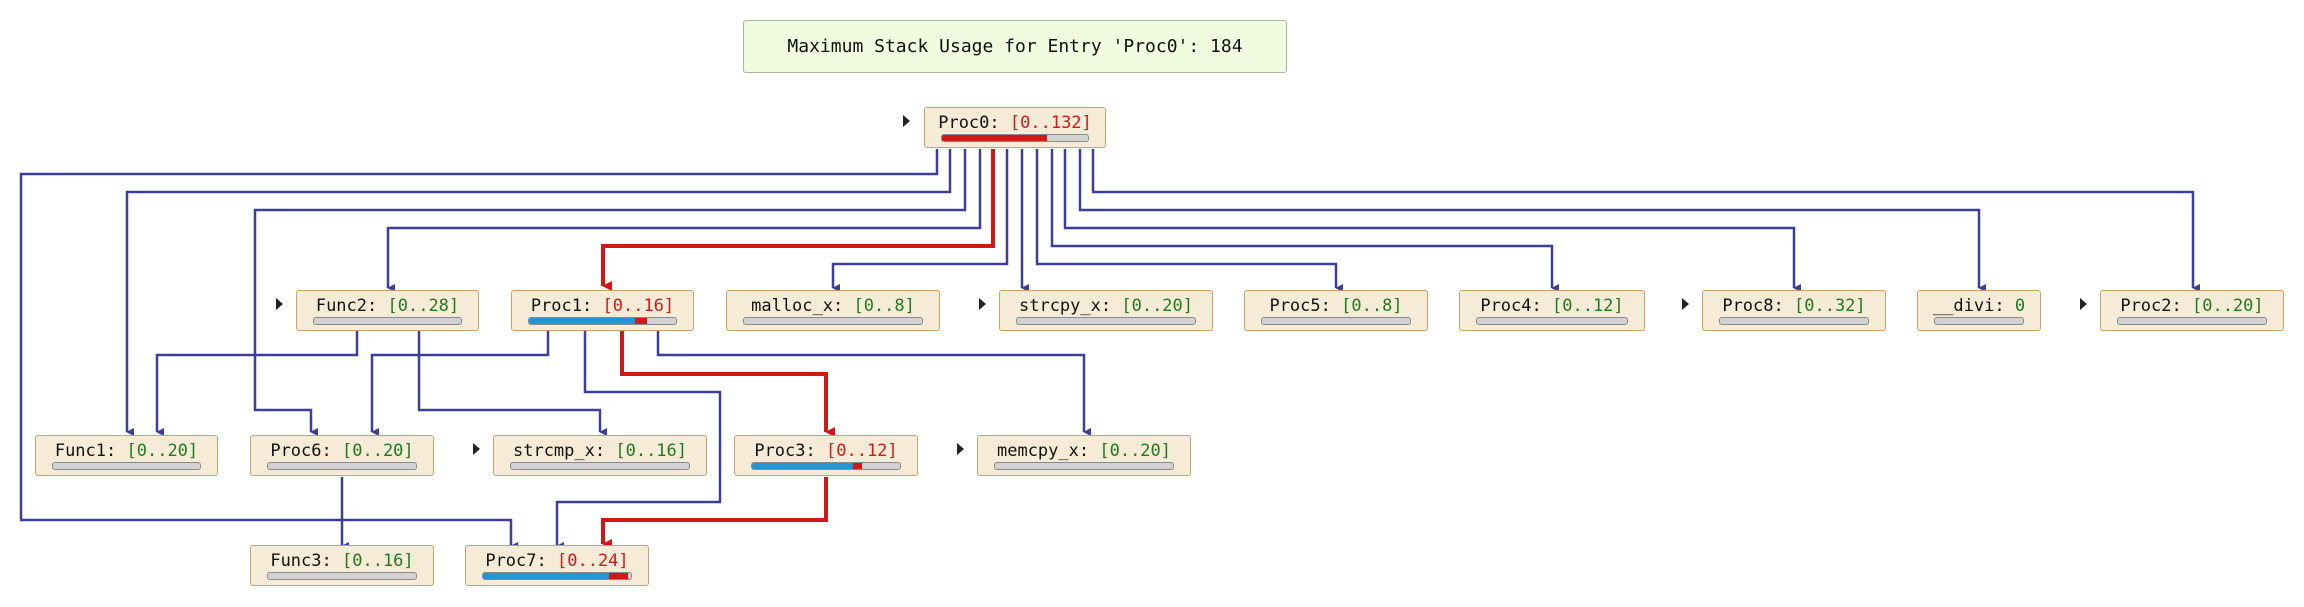 The width and height of the screenshot is (2304, 607). What do you see at coordinates (301, 451) in the screenshot?
I see `node-name: Proc6:` at bounding box center [301, 451].